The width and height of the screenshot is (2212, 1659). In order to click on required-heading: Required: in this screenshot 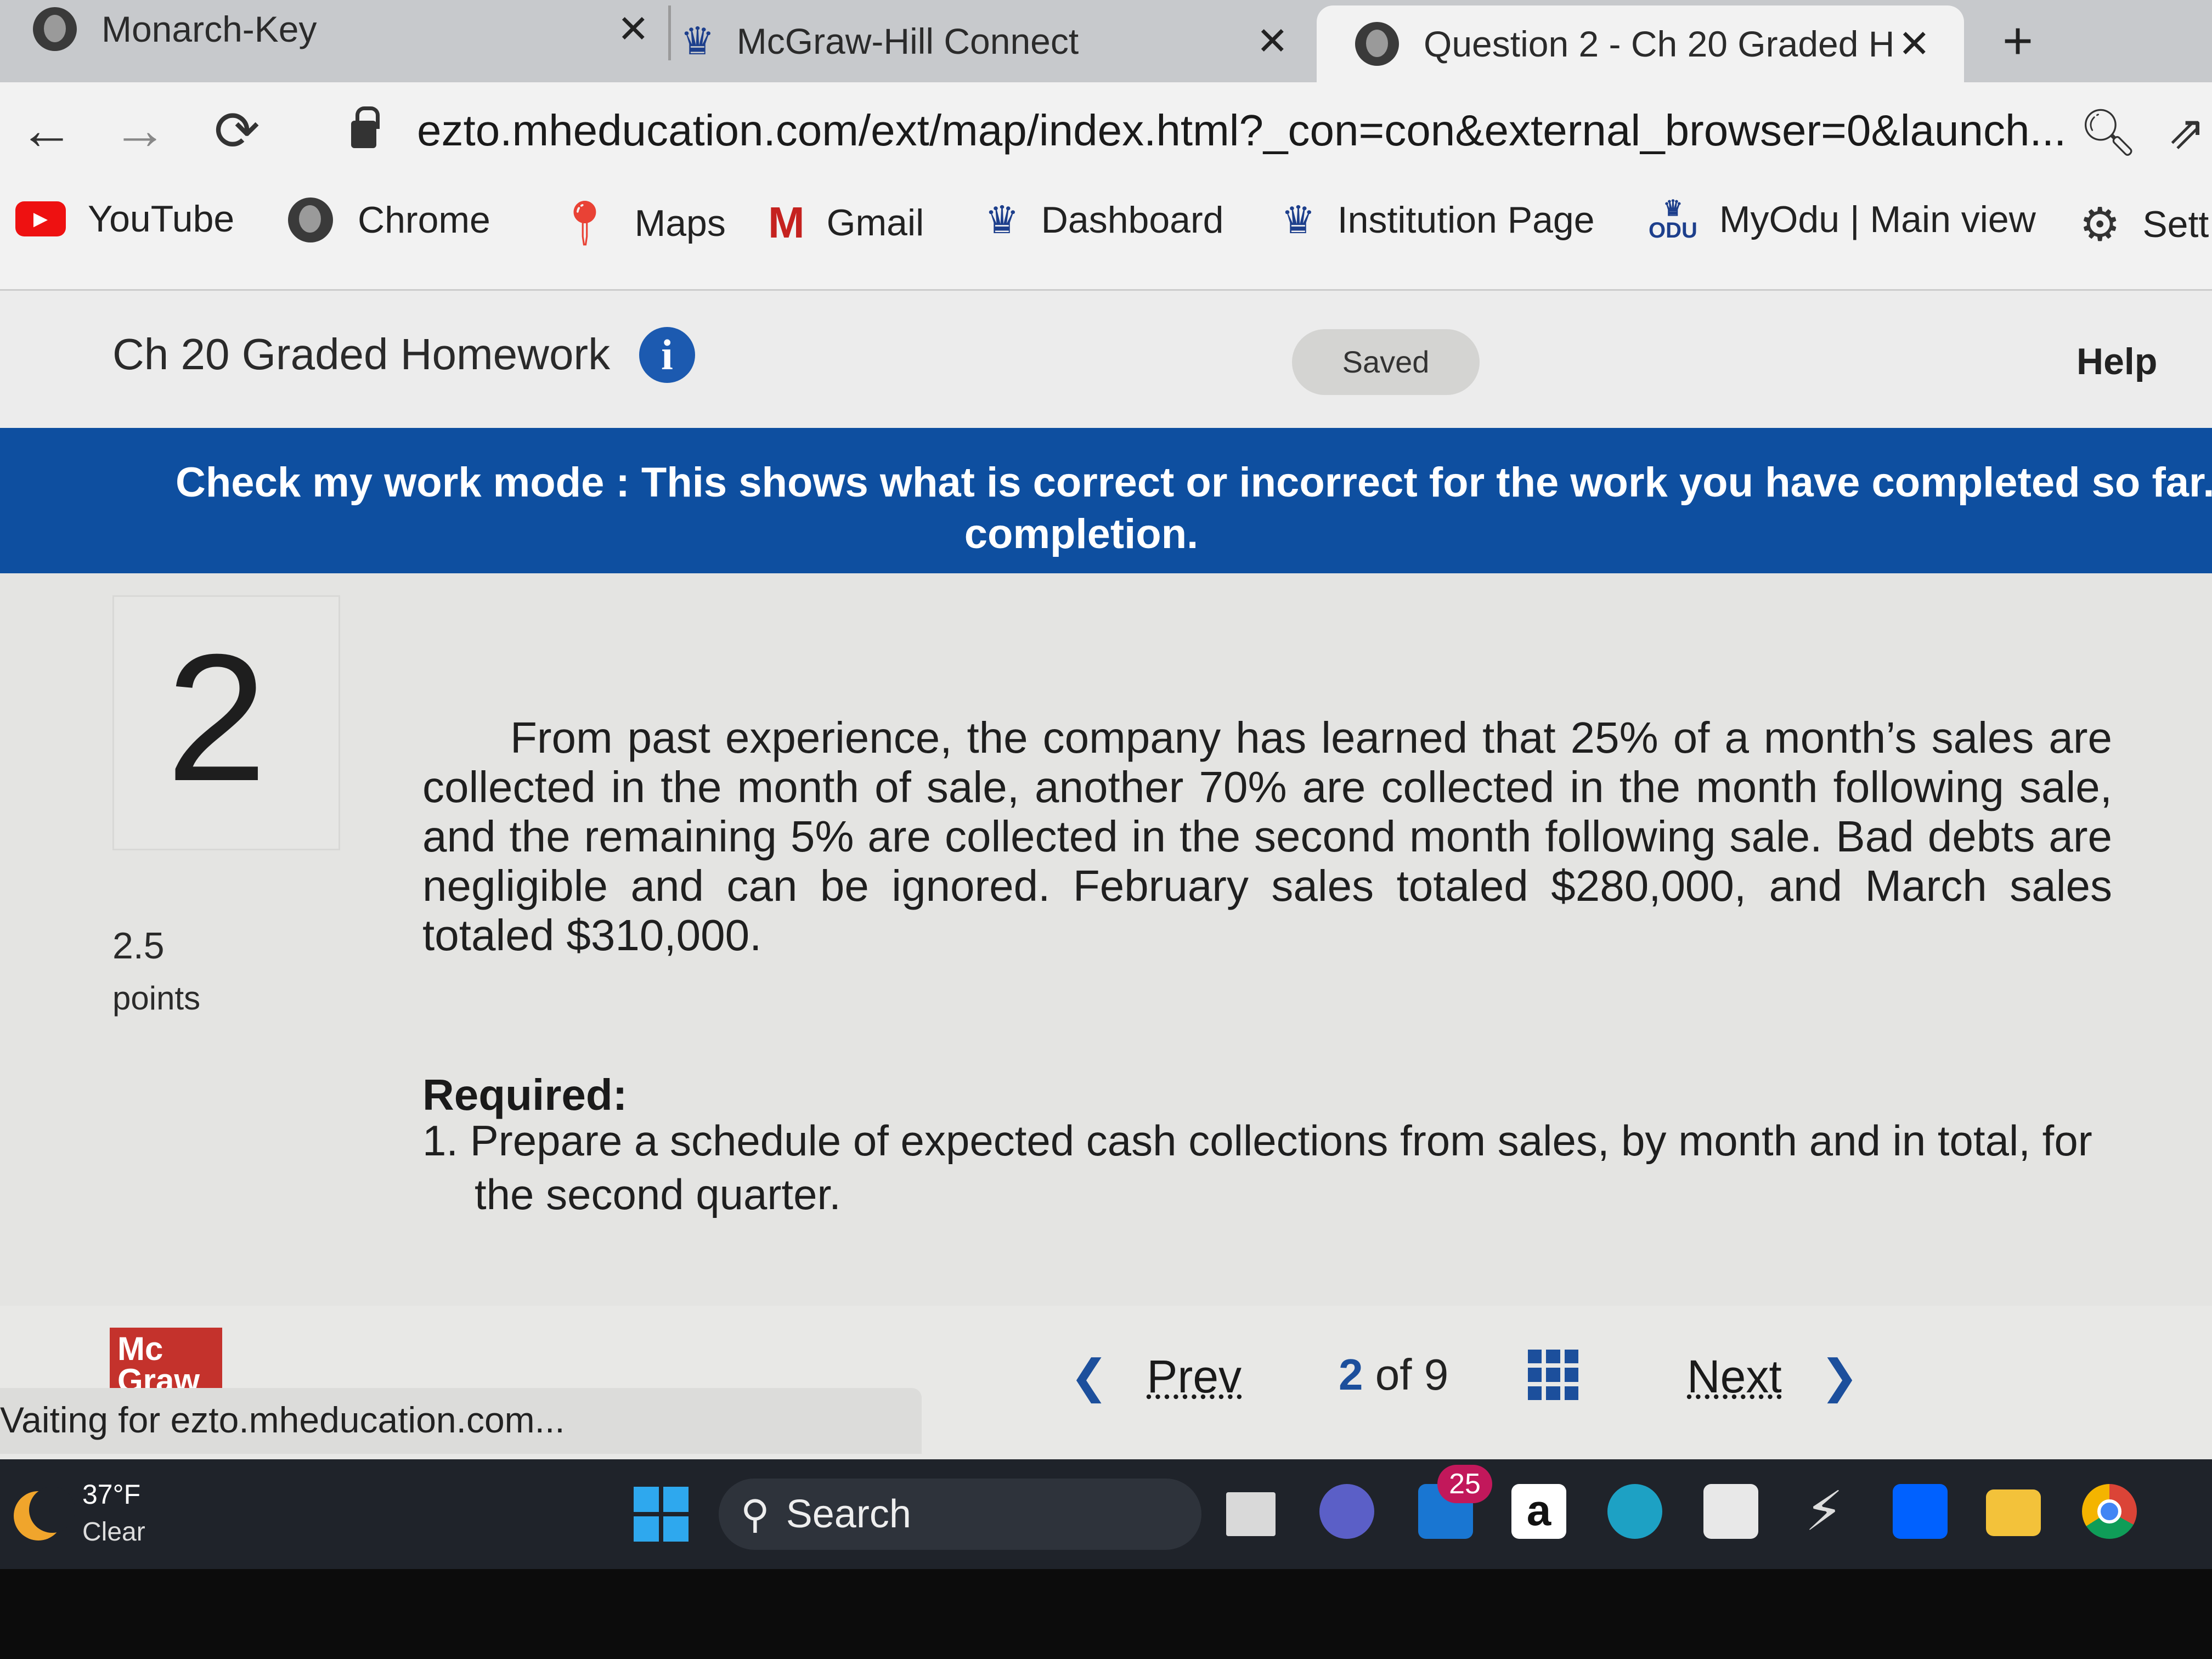, I will do `click(525, 1094)`.